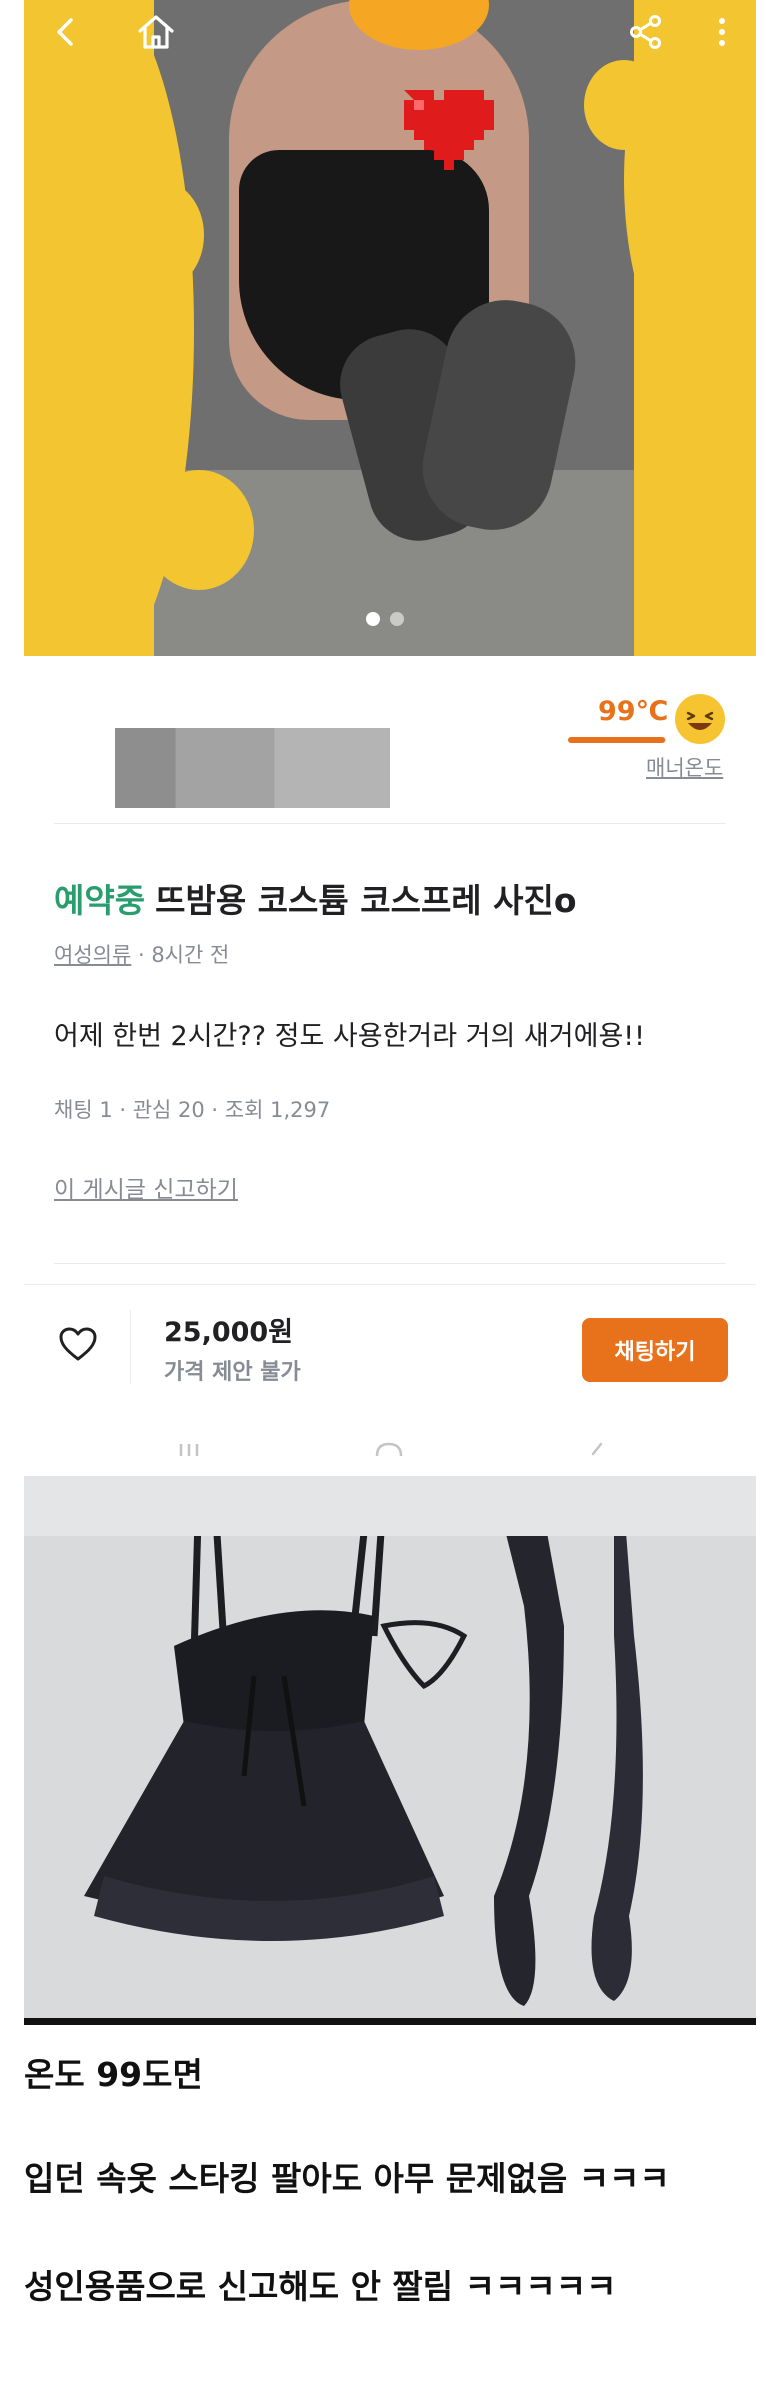 This screenshot has width=780, height=2402. What do you see at coordinates (92, 955) in the screenshot?
I see `category-link: 여성의류` at bounding box center [92, 955].